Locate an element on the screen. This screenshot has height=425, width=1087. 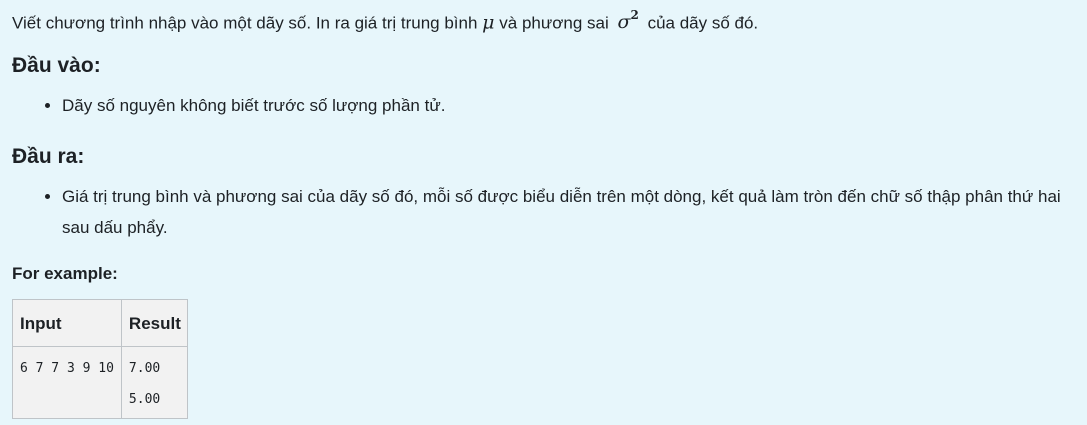
example-label: For example: is located at coordinates (65, 274).